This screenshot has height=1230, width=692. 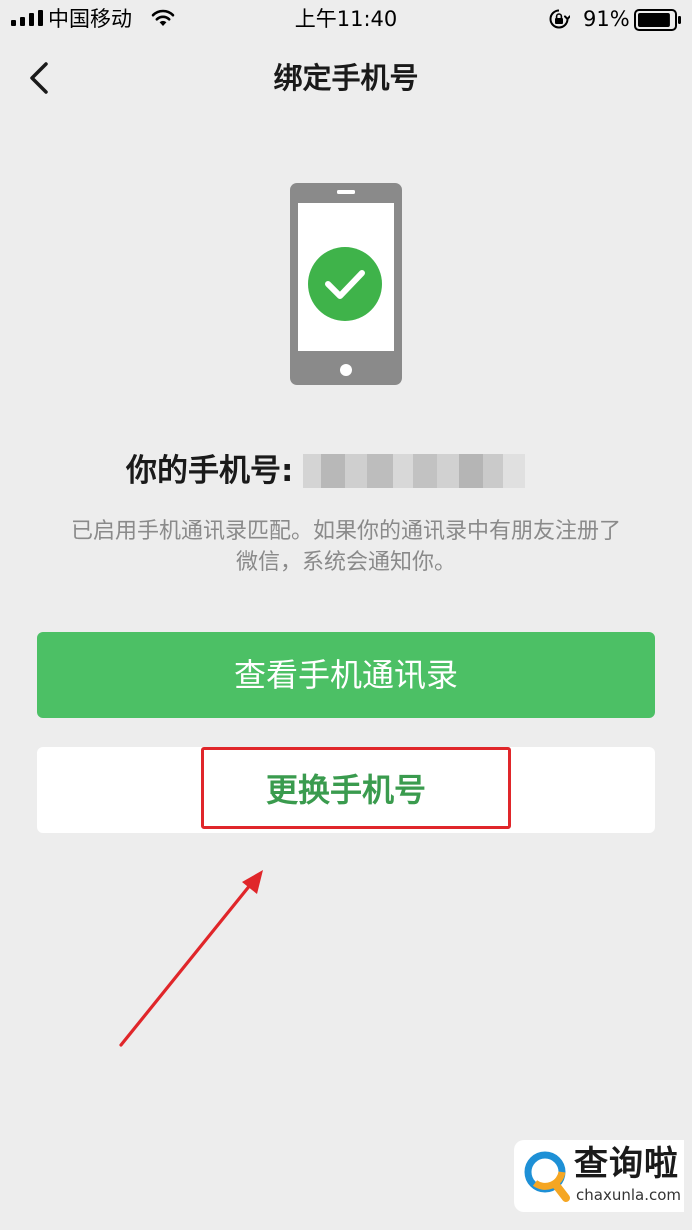 I want to click on phone-number-value-redacted, so click(x=414, y=471).